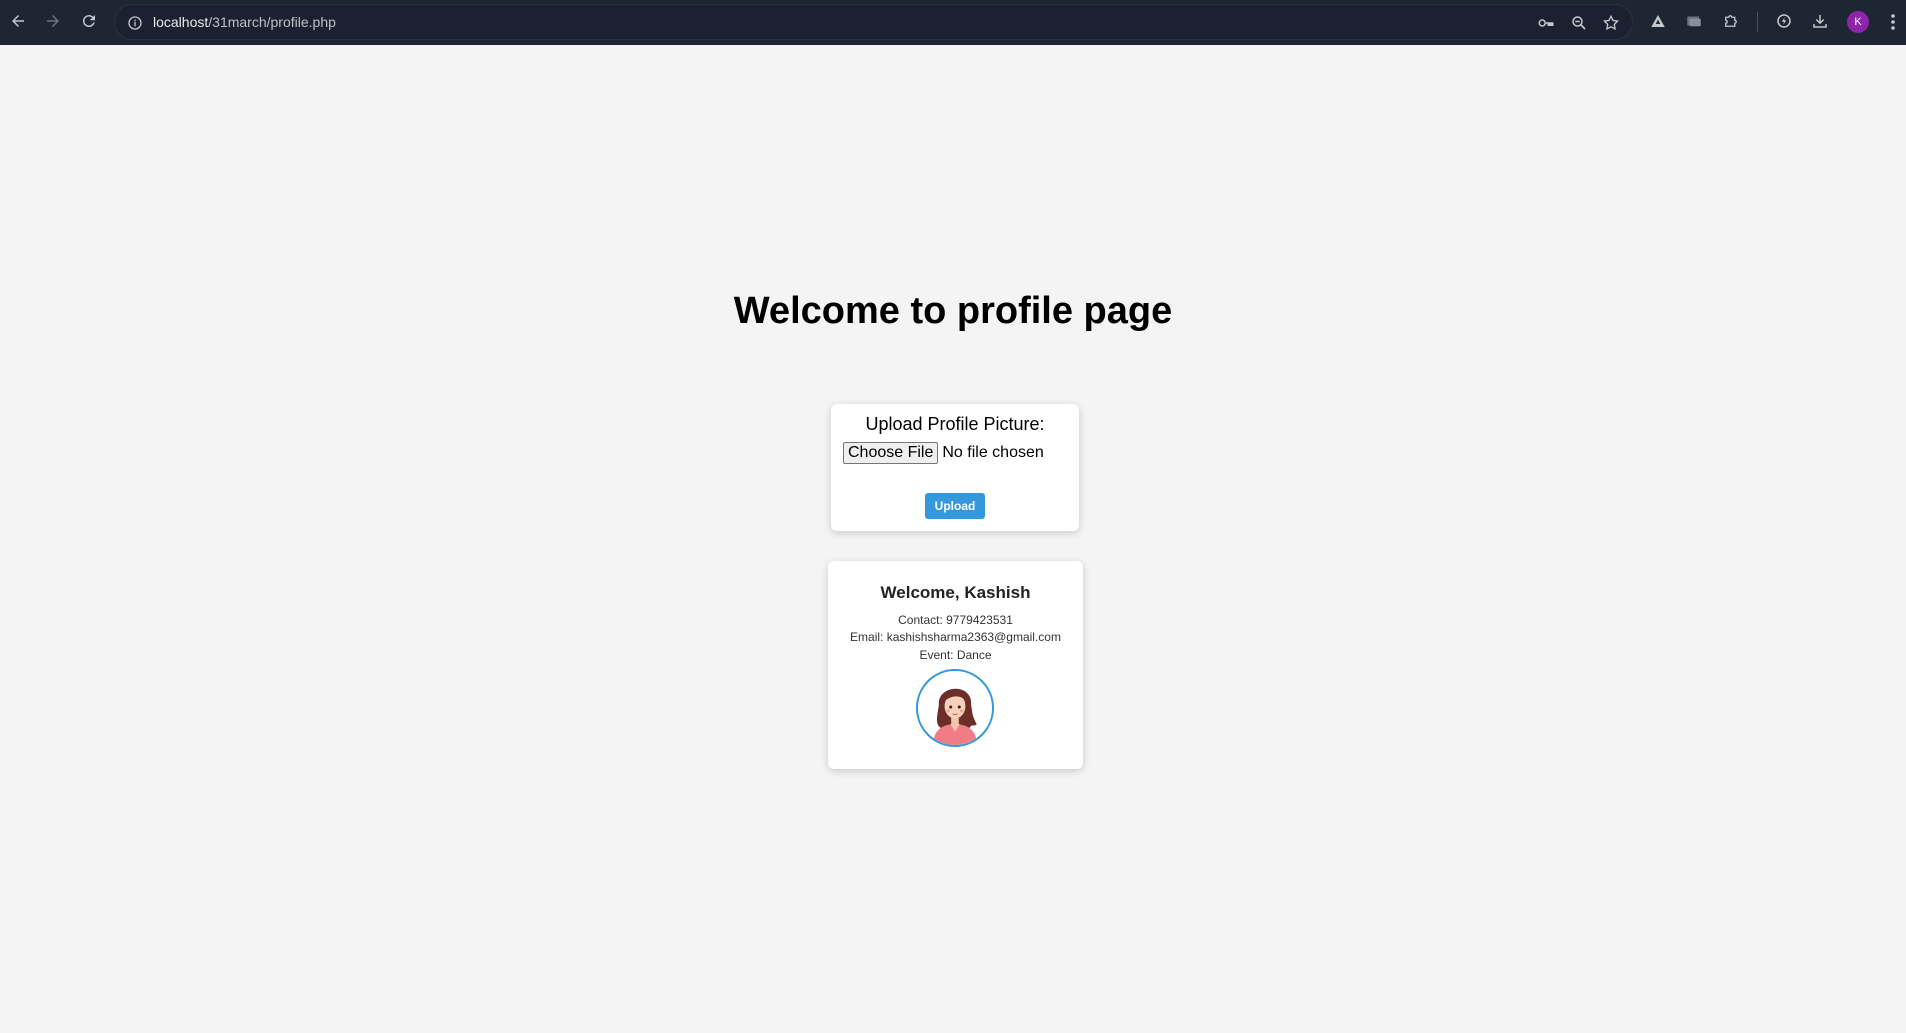 This screenshot has width=1906, height=1033. Describe the element at coordinates (993, 452) in the screenshot. I see `file-status-text: No file chosen` at that location.